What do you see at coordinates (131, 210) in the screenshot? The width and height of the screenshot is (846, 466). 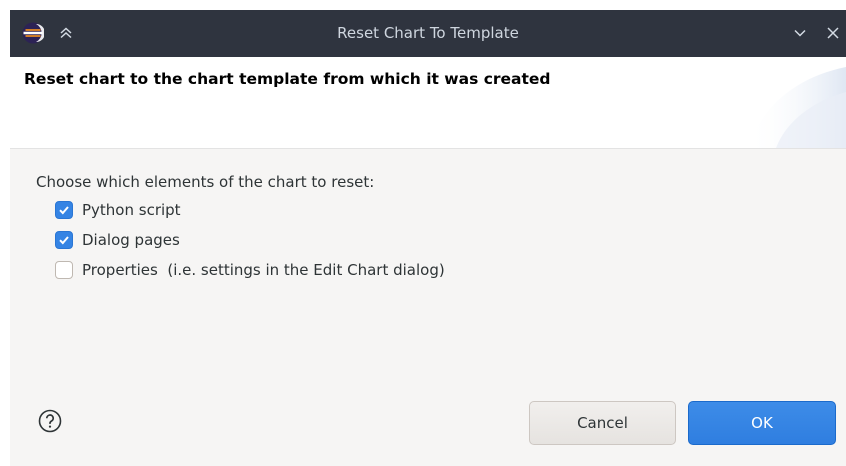 I see `python-script-label: Python script` at bounding box center [131, 210].